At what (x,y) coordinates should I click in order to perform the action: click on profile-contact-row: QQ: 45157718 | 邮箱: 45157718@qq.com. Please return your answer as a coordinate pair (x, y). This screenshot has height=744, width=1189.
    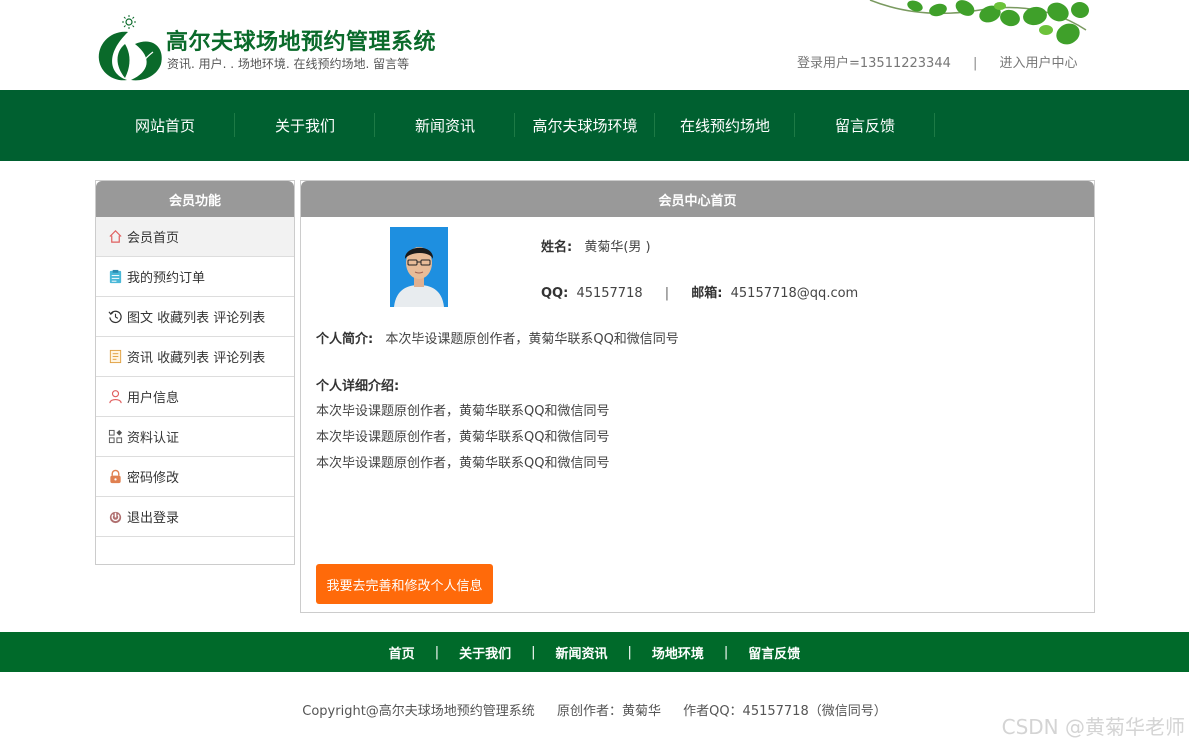
    Looking at the image, I should click on (699, 291).